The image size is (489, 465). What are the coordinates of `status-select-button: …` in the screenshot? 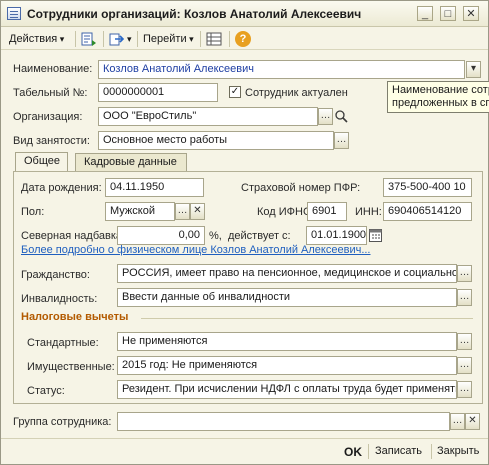 It's located at (464, 389).